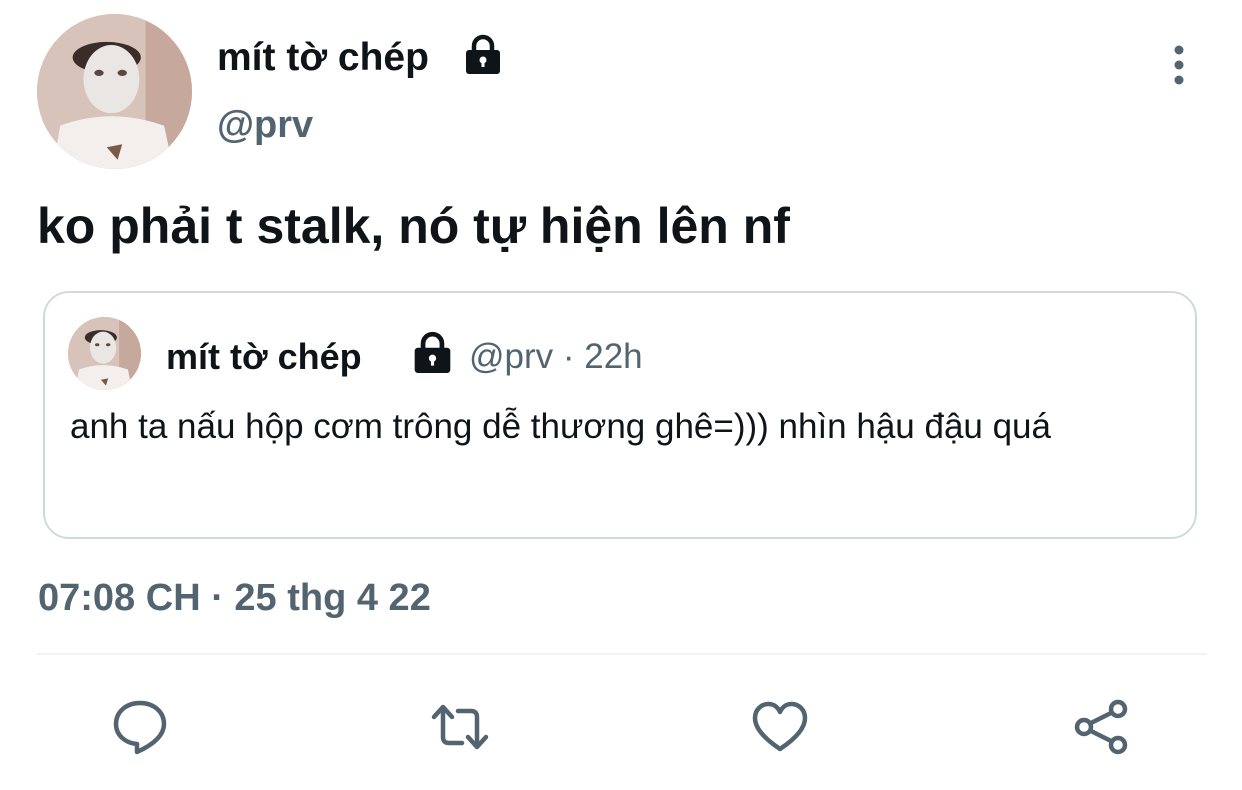 The height and width of the screenshot is (790, 1242). I want to click on author-handle: @prv, so click(265, 125).